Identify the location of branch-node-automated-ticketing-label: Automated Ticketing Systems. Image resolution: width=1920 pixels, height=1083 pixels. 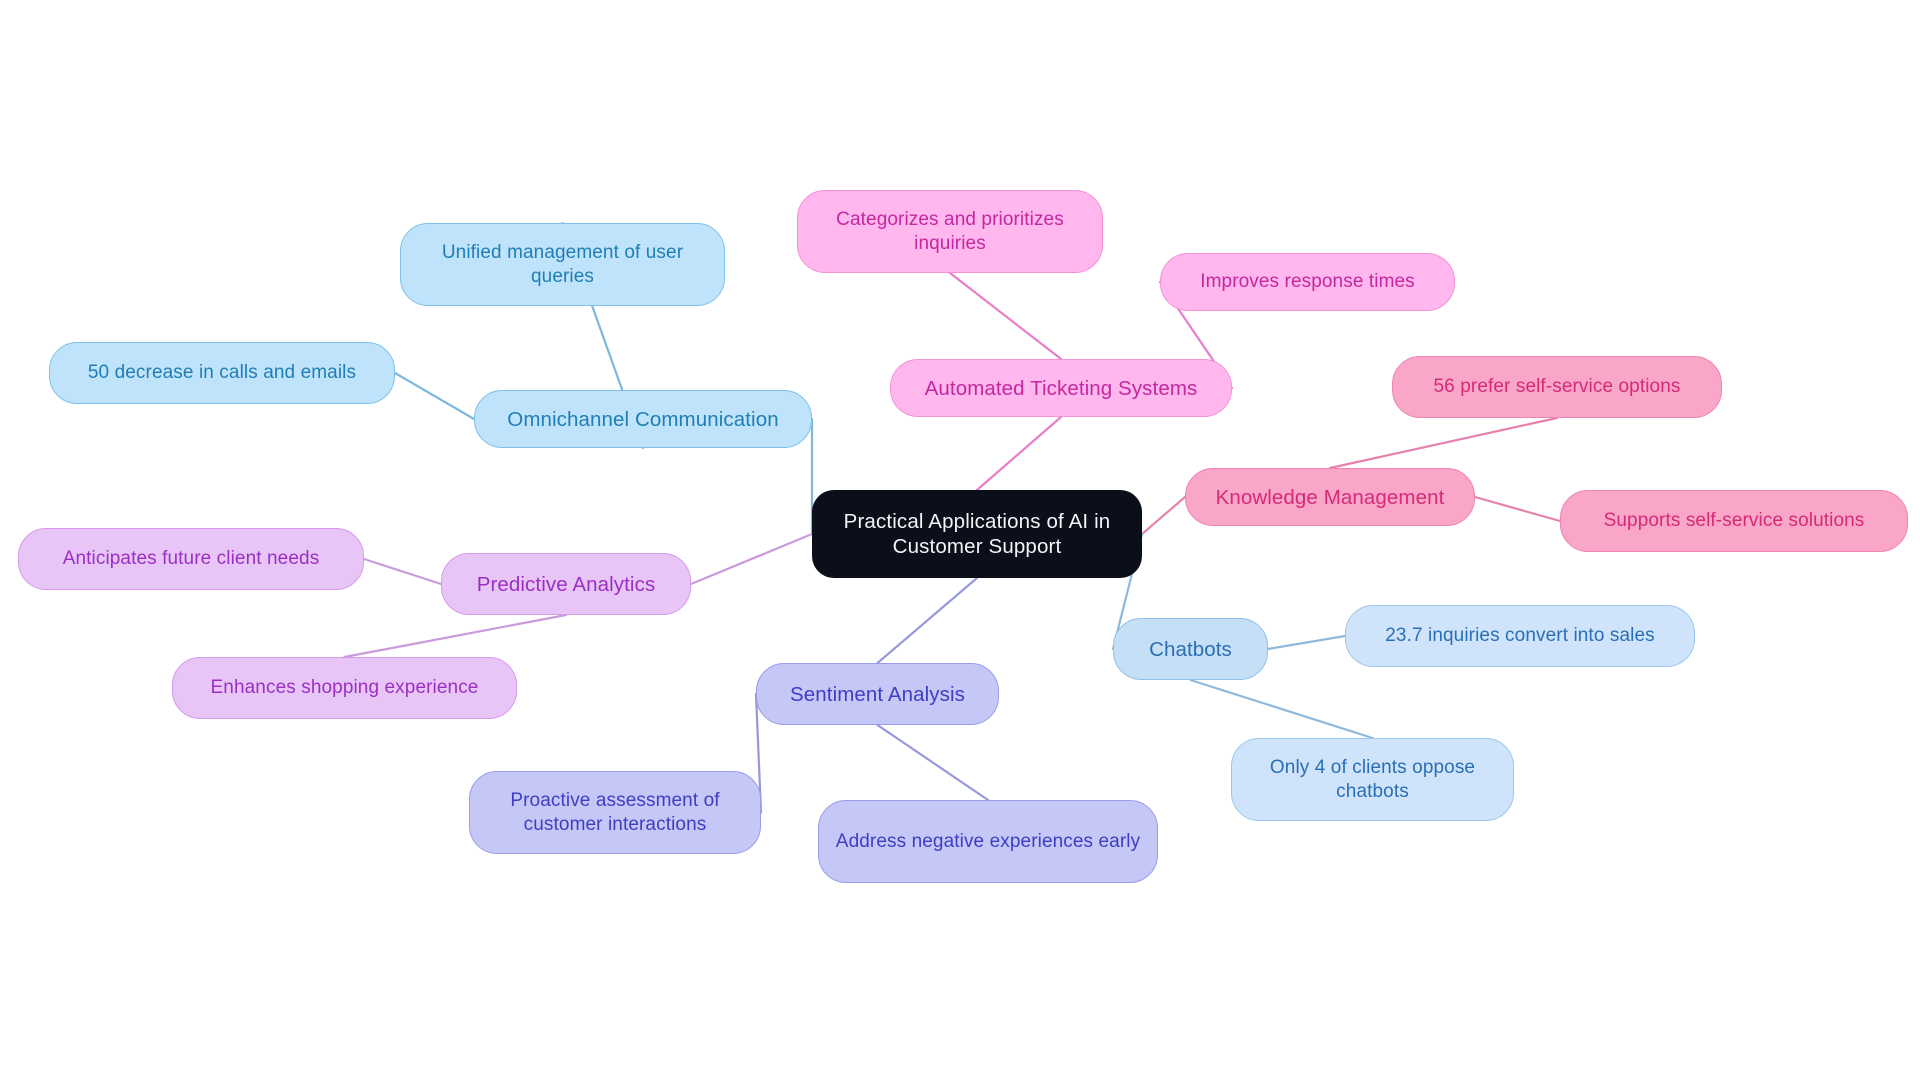
(1061, 388).